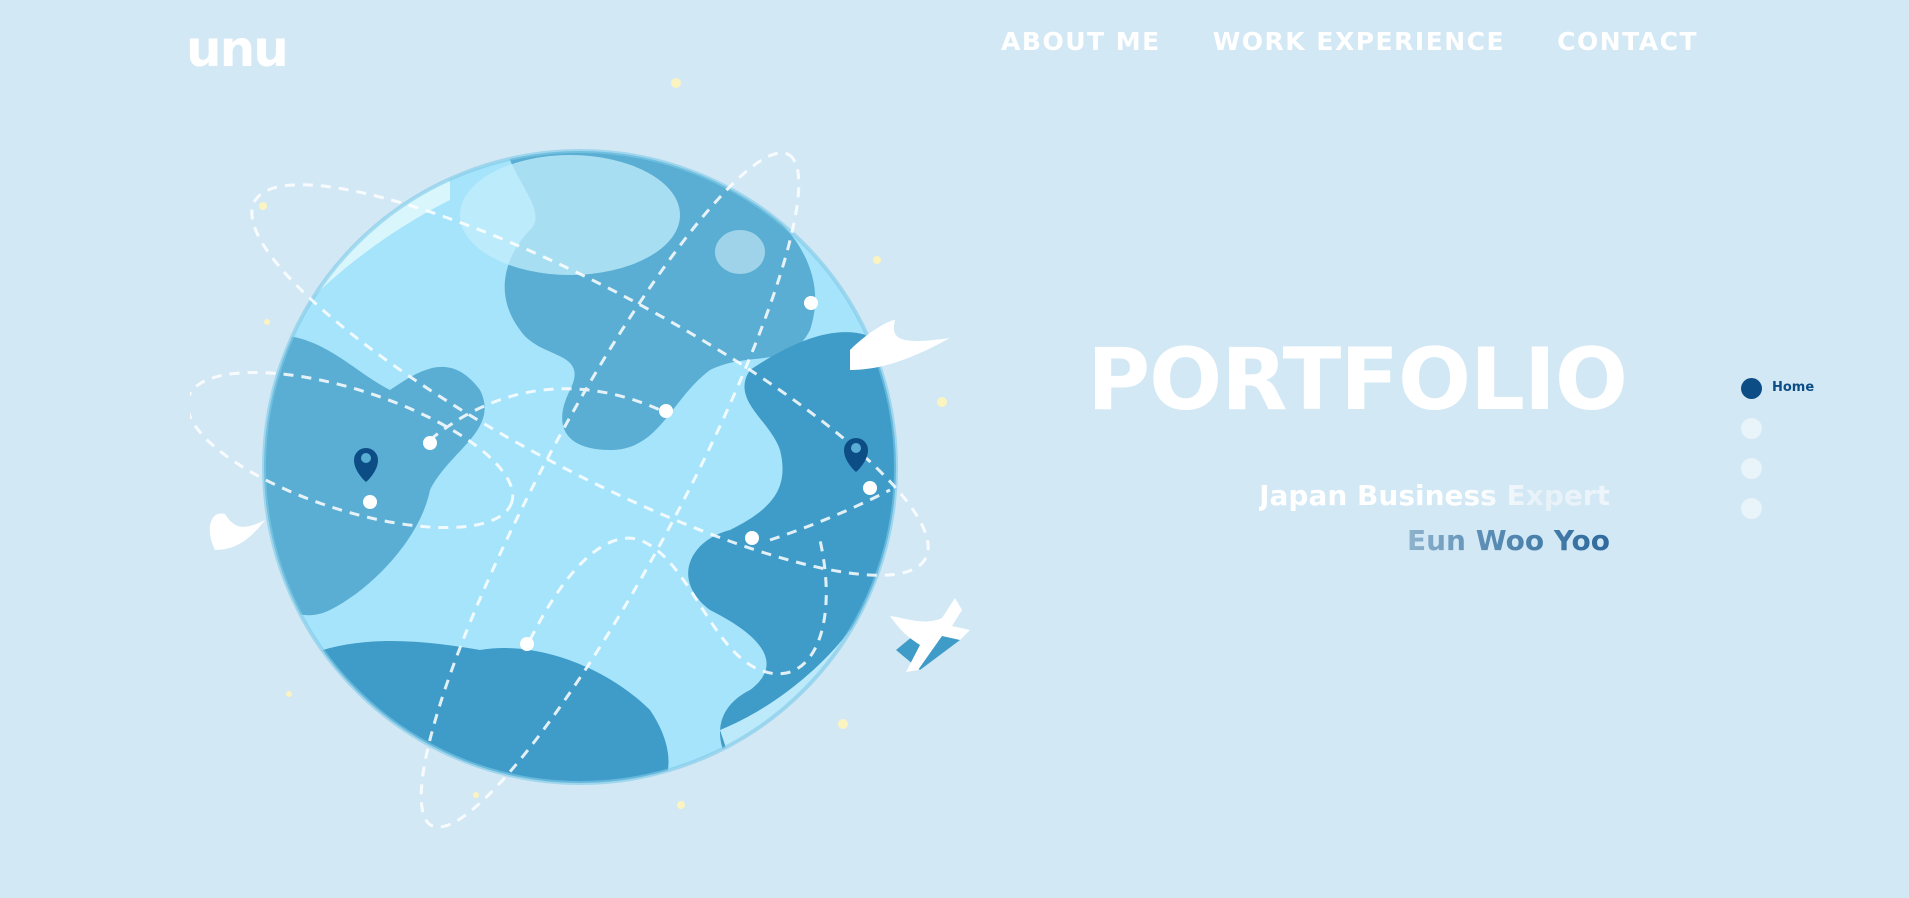 This screenshot has width=1909, height=898. What do you see at coordinates (930, 635) in the screenshot?
I see `airplane-icon` at bounding box center [930, 635].